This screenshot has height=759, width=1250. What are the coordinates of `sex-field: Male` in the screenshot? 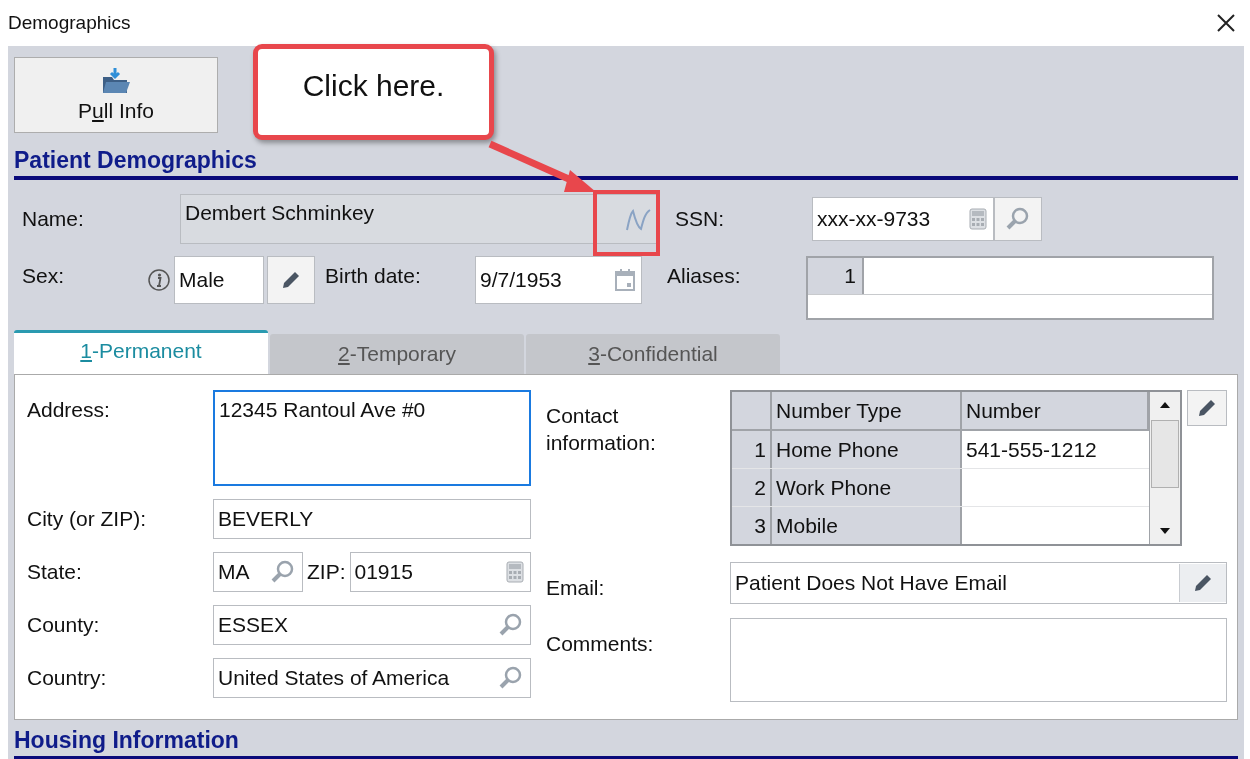 It's located at (219, 280).